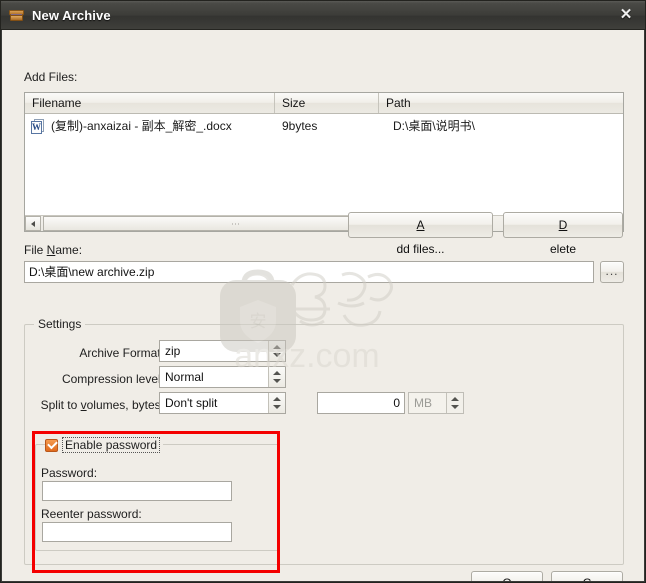  I want to click on compression-level-label: Compression level:, so click(112, 379).